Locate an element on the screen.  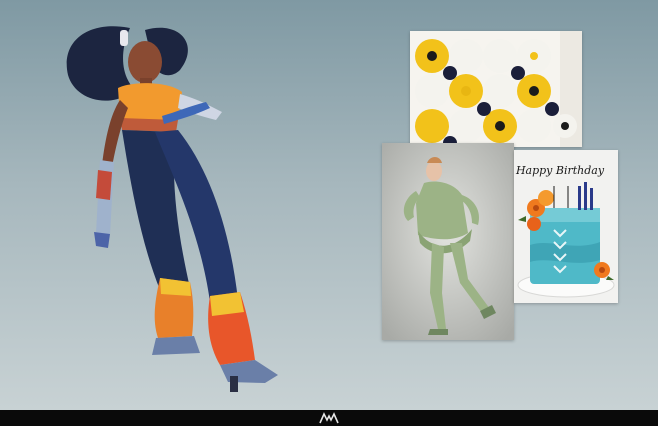
cupcakes-photo is located at coordinates (496, 89).